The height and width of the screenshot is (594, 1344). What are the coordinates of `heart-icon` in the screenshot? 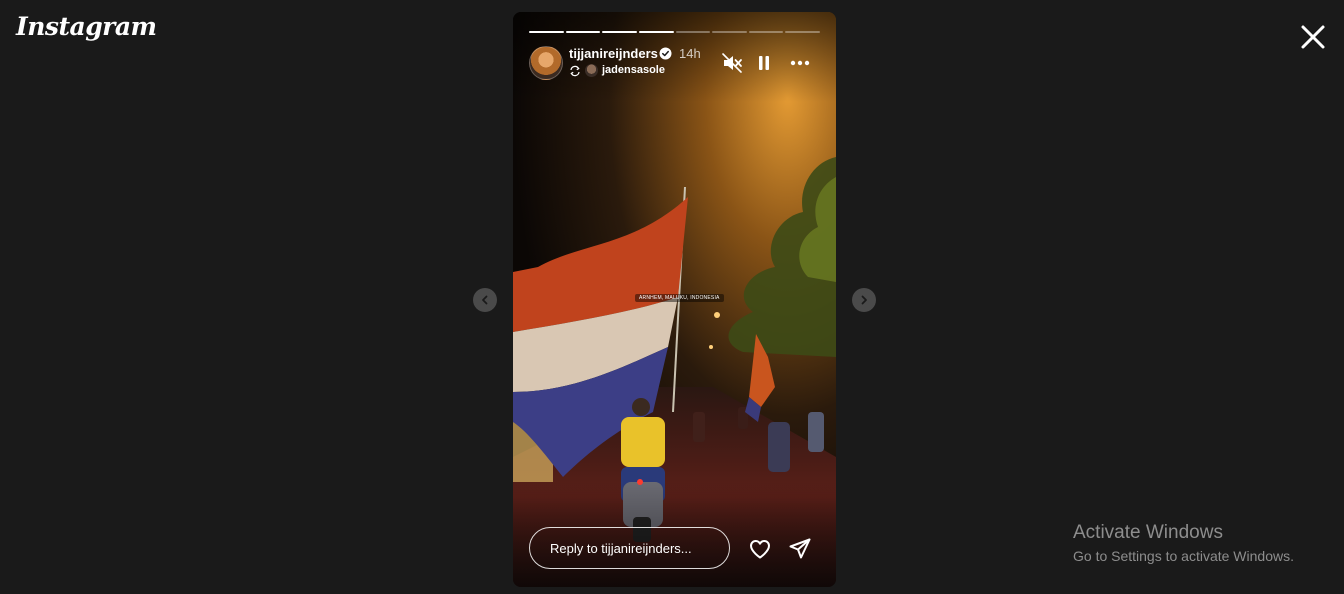 It's located at (760, 549).